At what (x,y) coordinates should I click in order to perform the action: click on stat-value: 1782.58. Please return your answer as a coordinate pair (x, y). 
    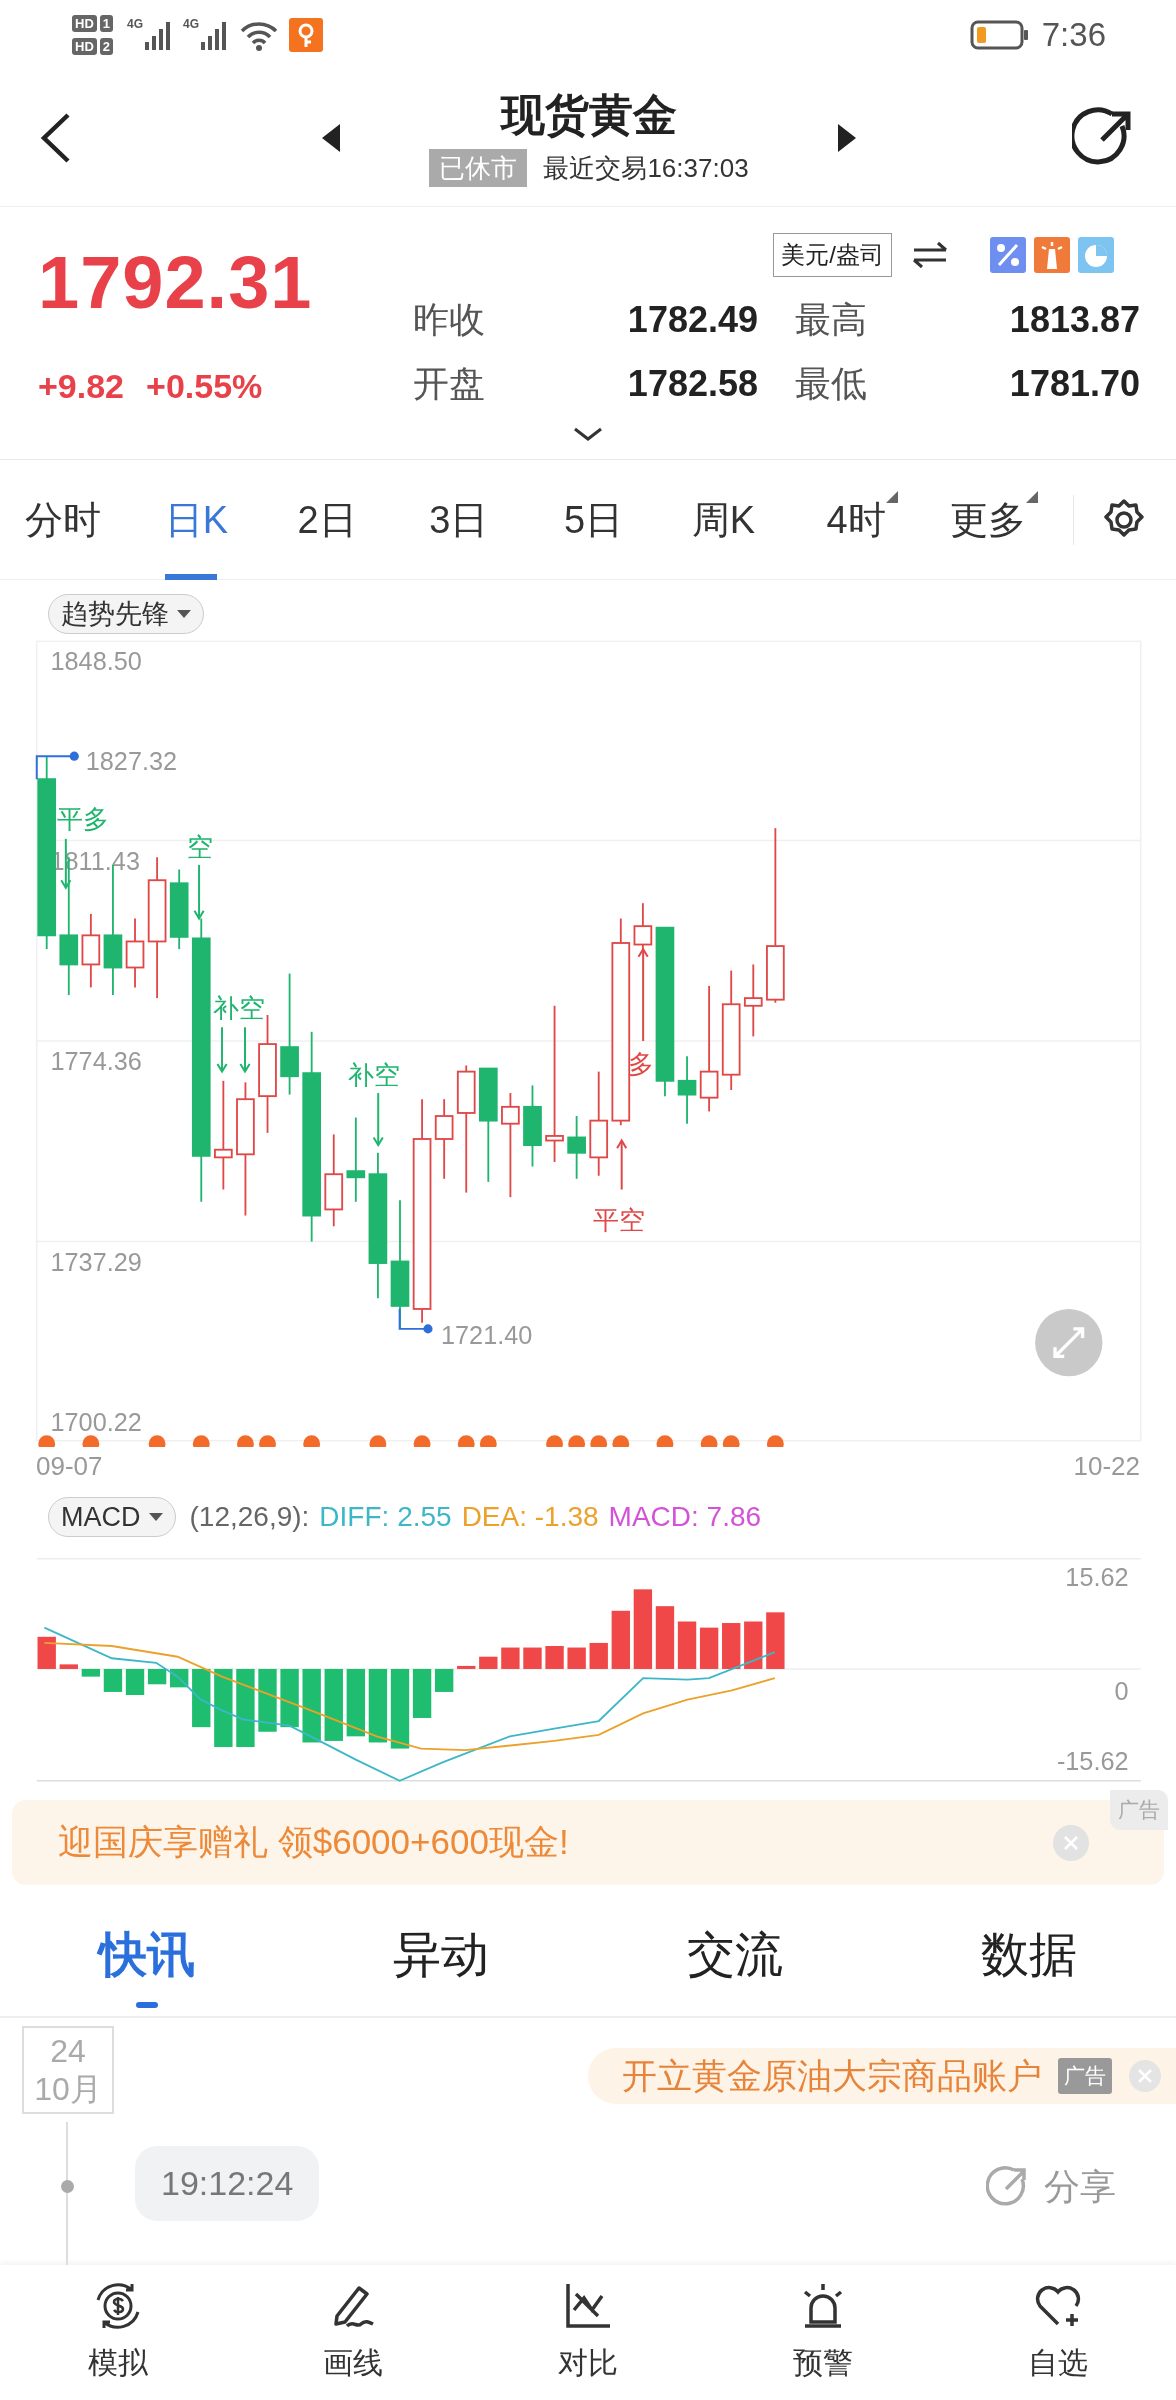
    Looking at the image, I should click on (692, 384).